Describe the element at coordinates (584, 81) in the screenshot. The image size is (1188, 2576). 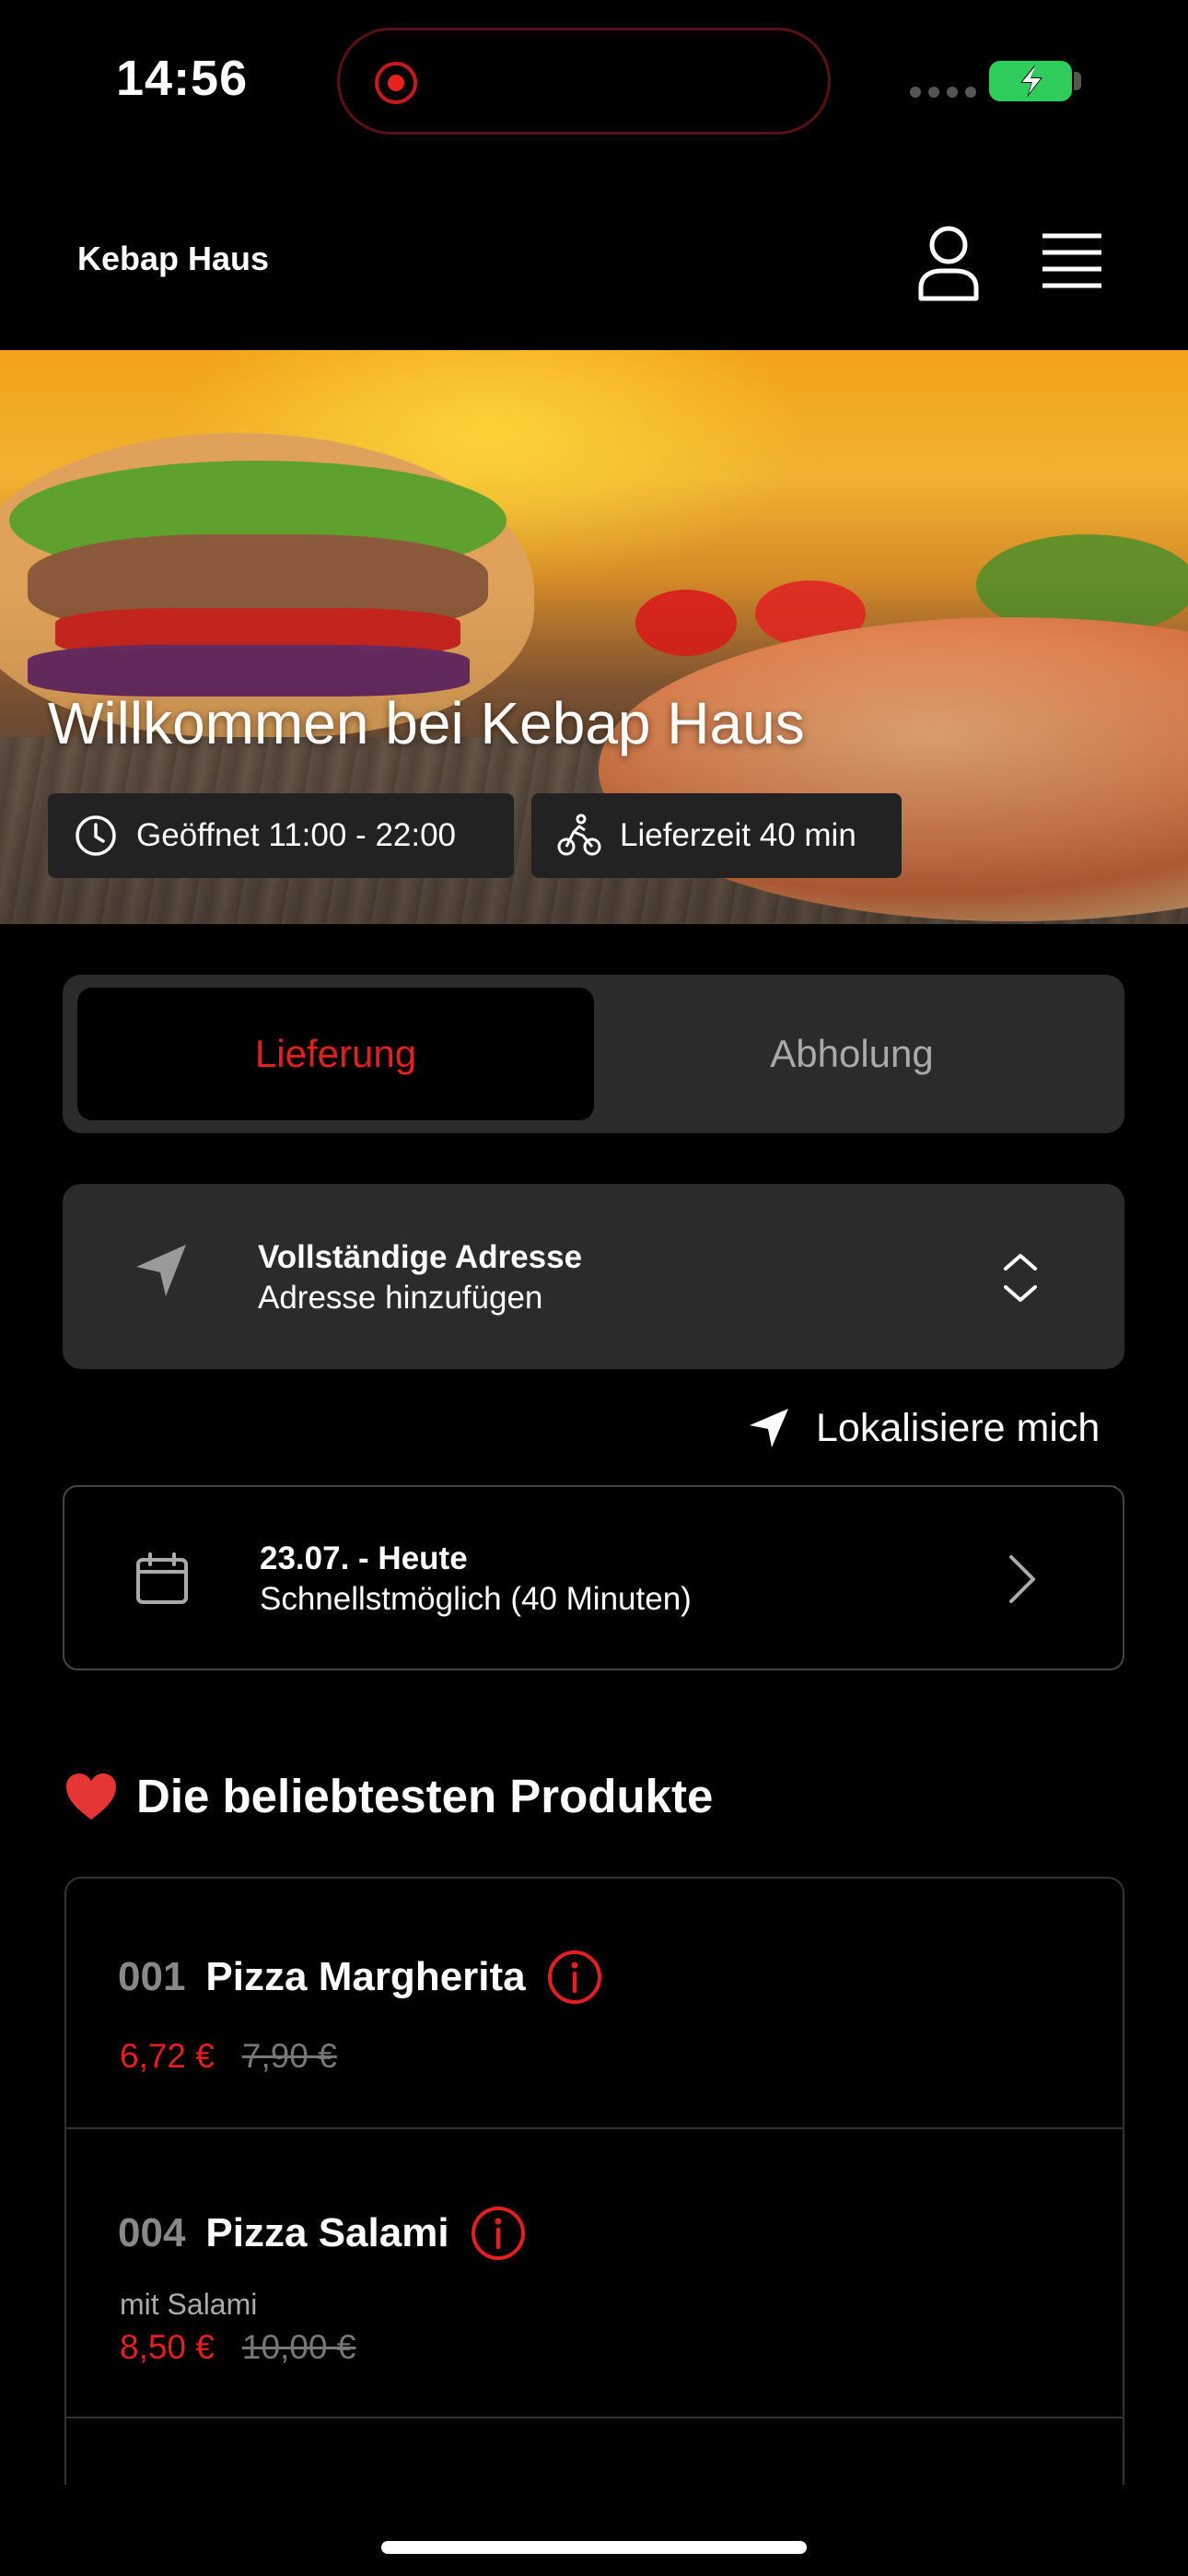
I see `dynamic-island` at that location.